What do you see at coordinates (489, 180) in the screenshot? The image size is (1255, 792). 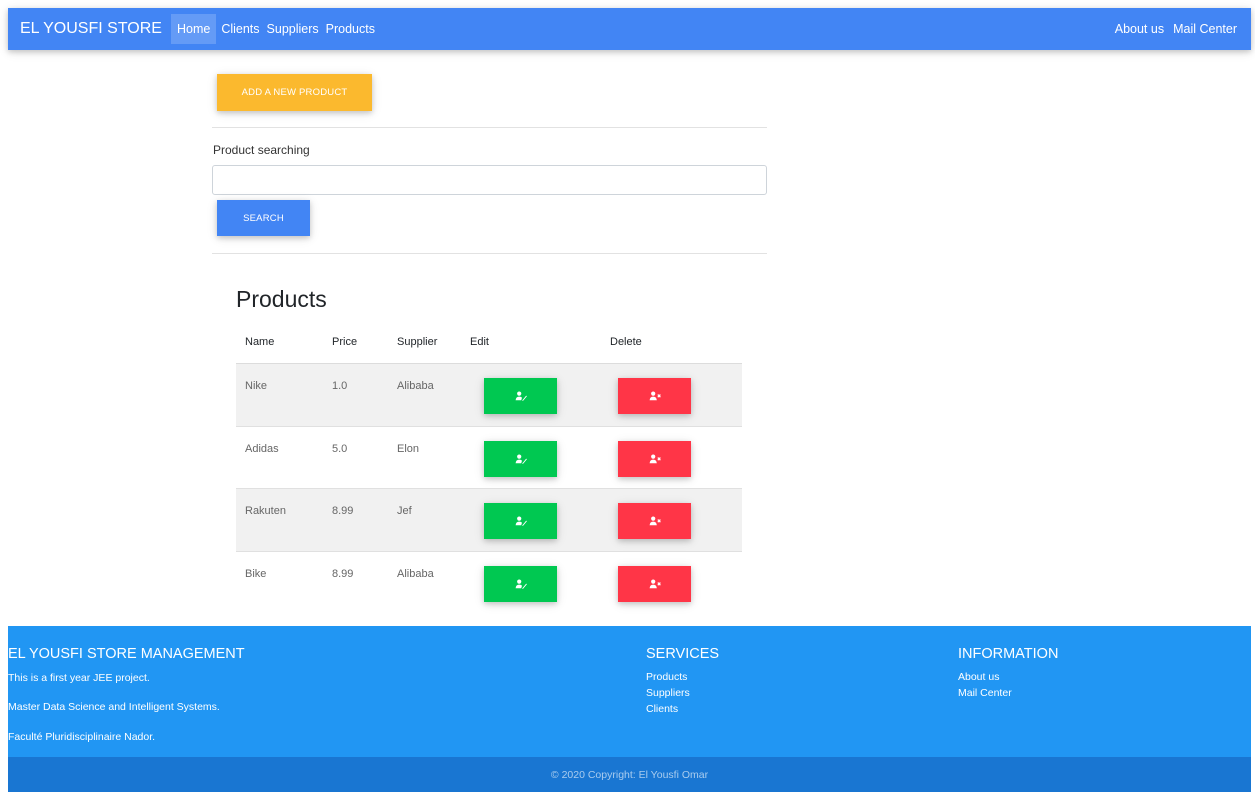 I see `search-input` at bounding box center [489, 180].